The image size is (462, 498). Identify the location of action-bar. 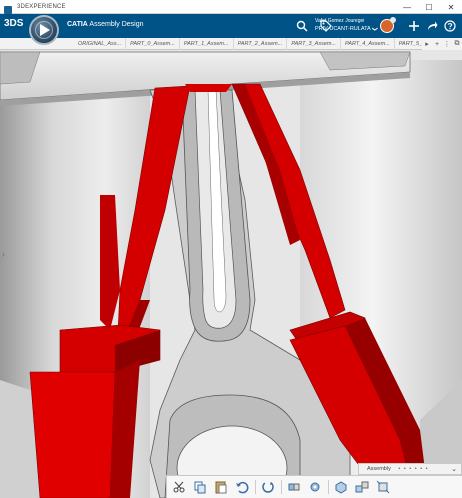
(314, 486).